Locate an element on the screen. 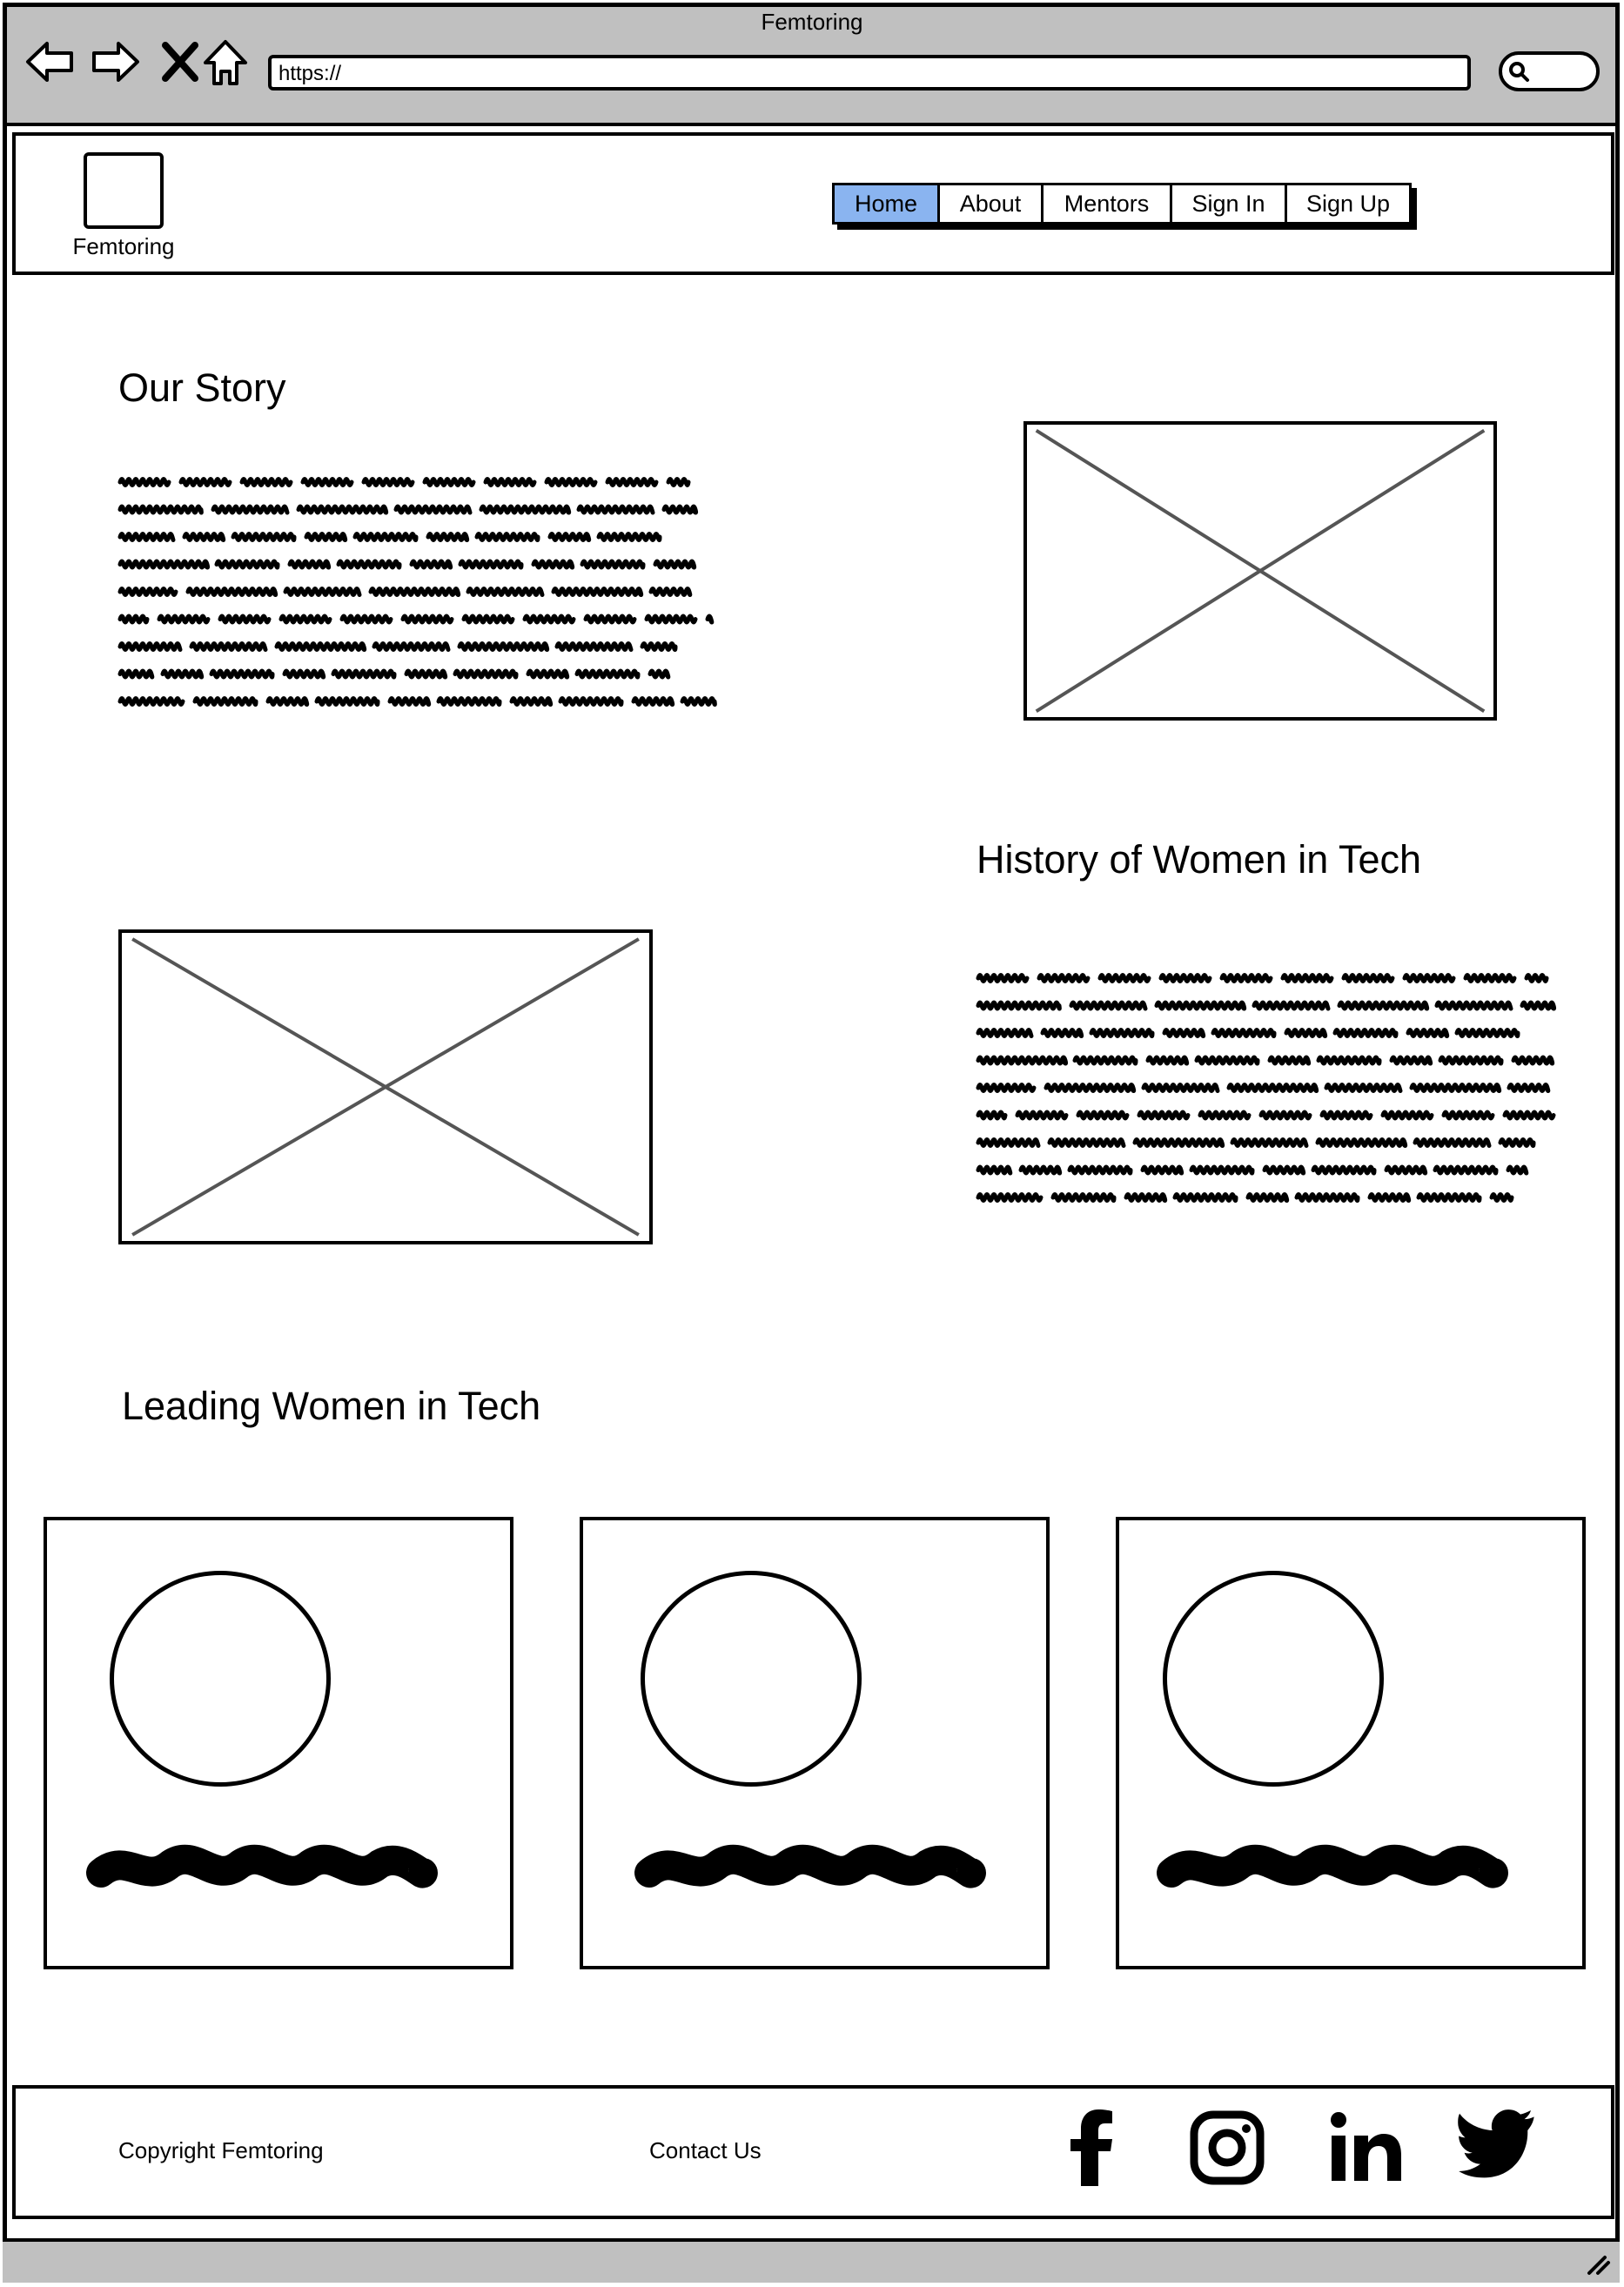 The width and height of the screenshot is (1624, 2287). nav-sign-up: Sign Up is located at coordinates (1348, 203).